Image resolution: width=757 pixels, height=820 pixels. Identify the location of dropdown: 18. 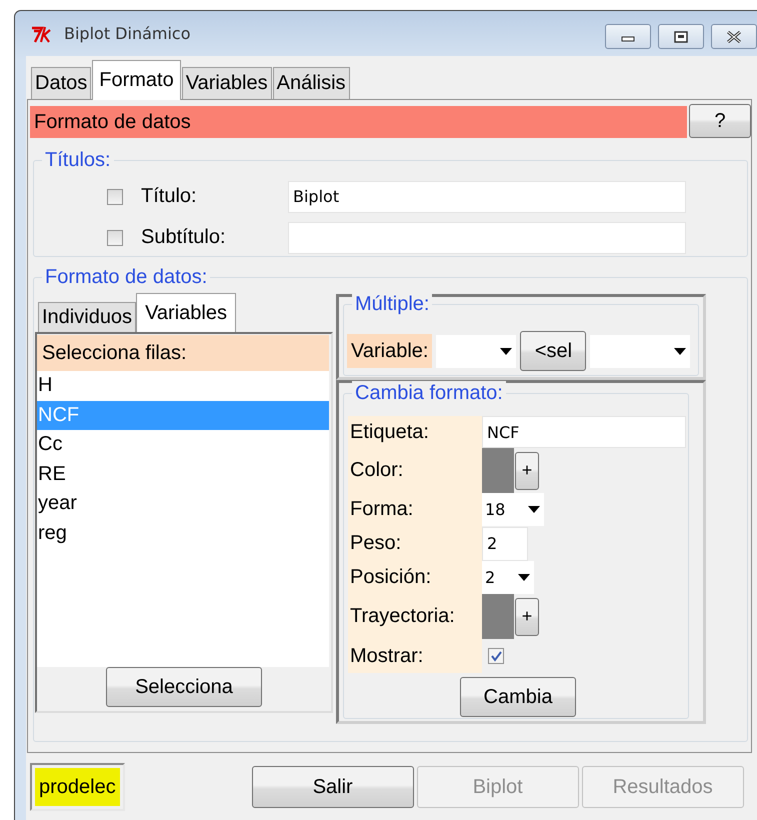
(513, 509).